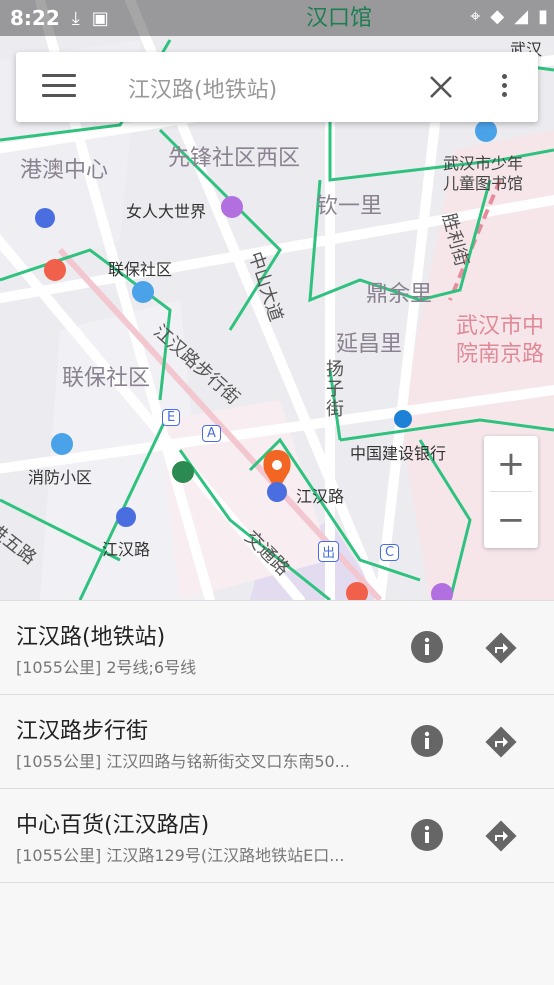 This screenshot has height=985, width=554. I want to click on map-label-lianbao-area: 联保社区, so click(106, 378).